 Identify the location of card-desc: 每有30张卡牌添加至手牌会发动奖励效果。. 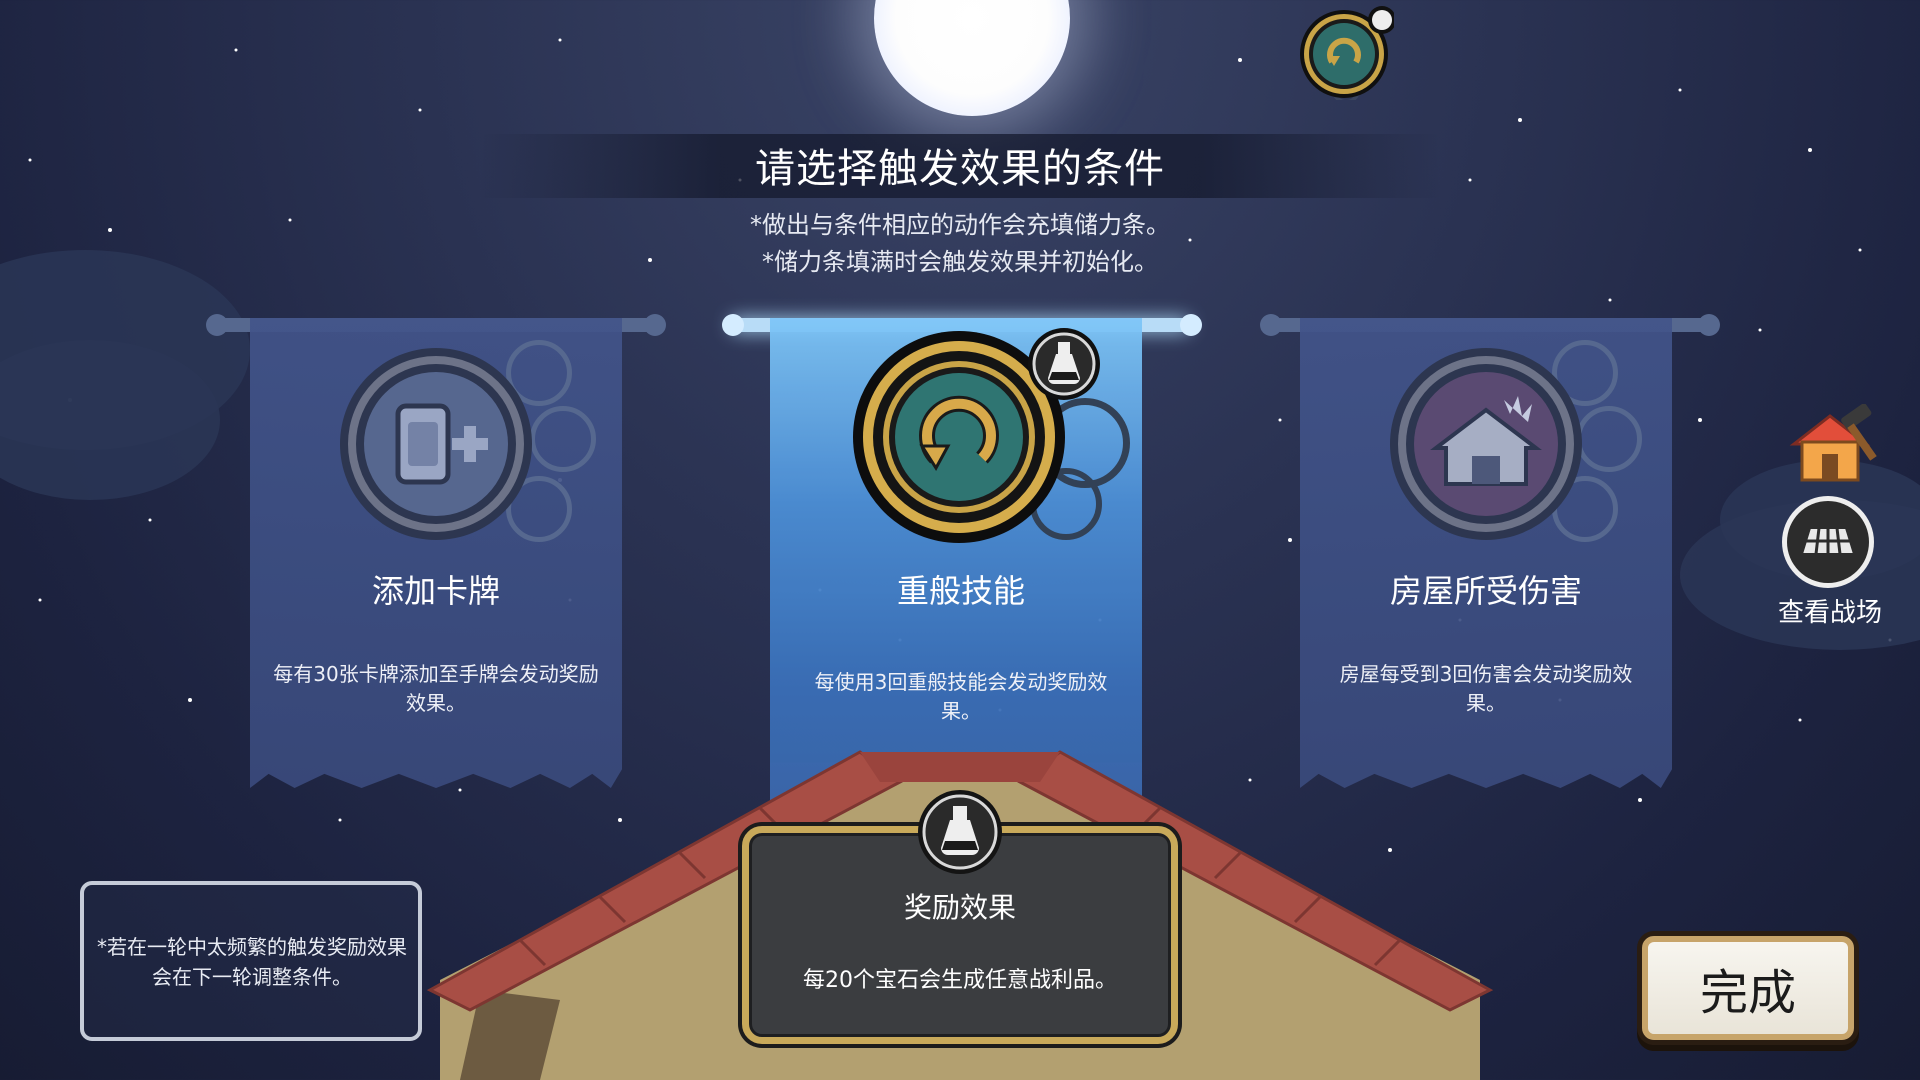
(436, 688).